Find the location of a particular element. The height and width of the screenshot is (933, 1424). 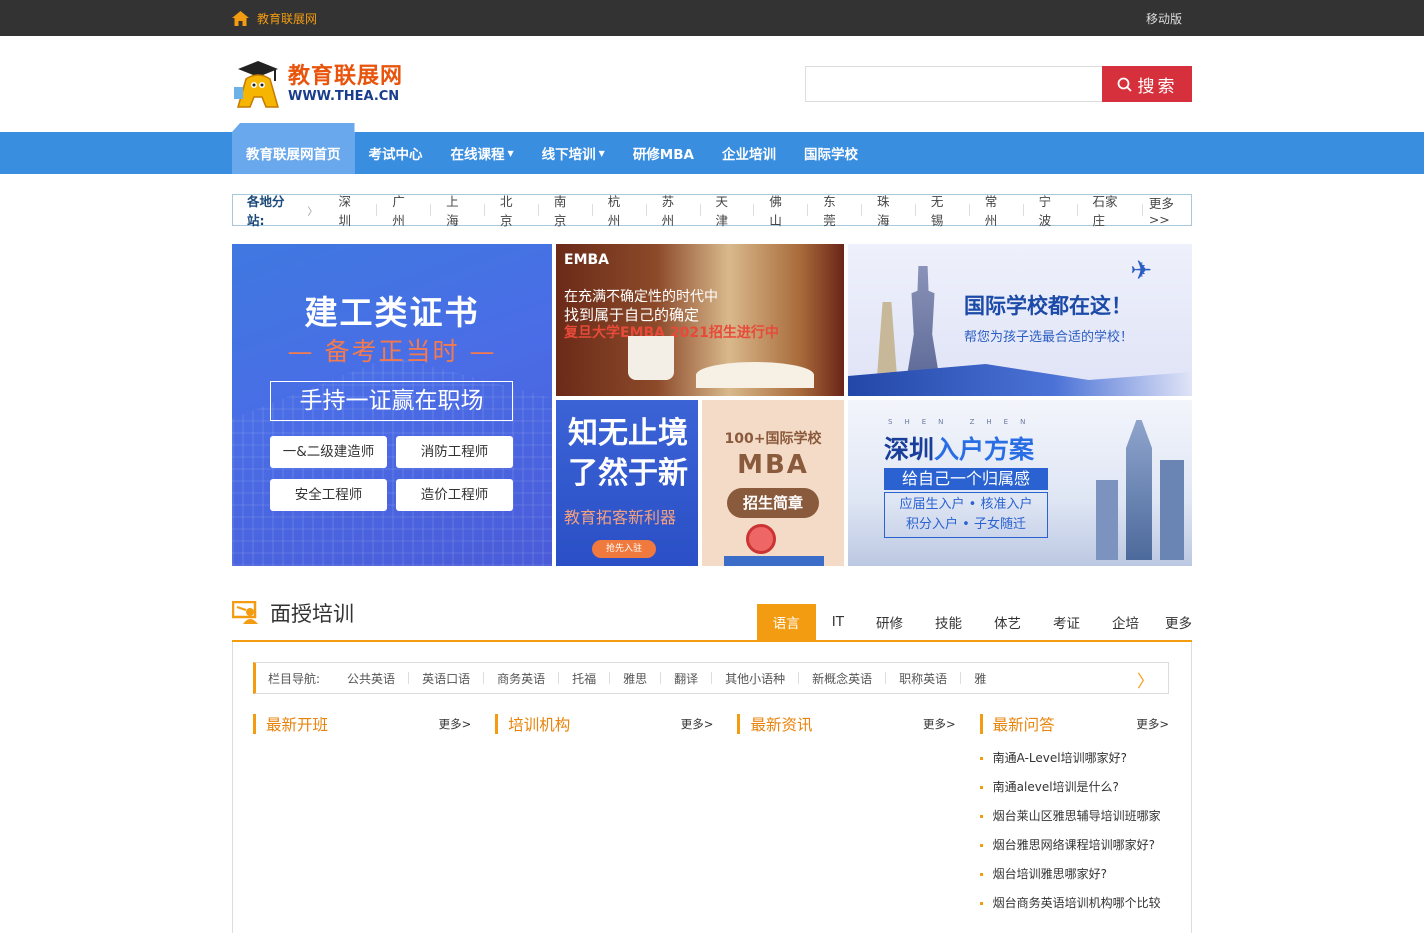

branch-city: 广州 is located at coordinates (403, 210).